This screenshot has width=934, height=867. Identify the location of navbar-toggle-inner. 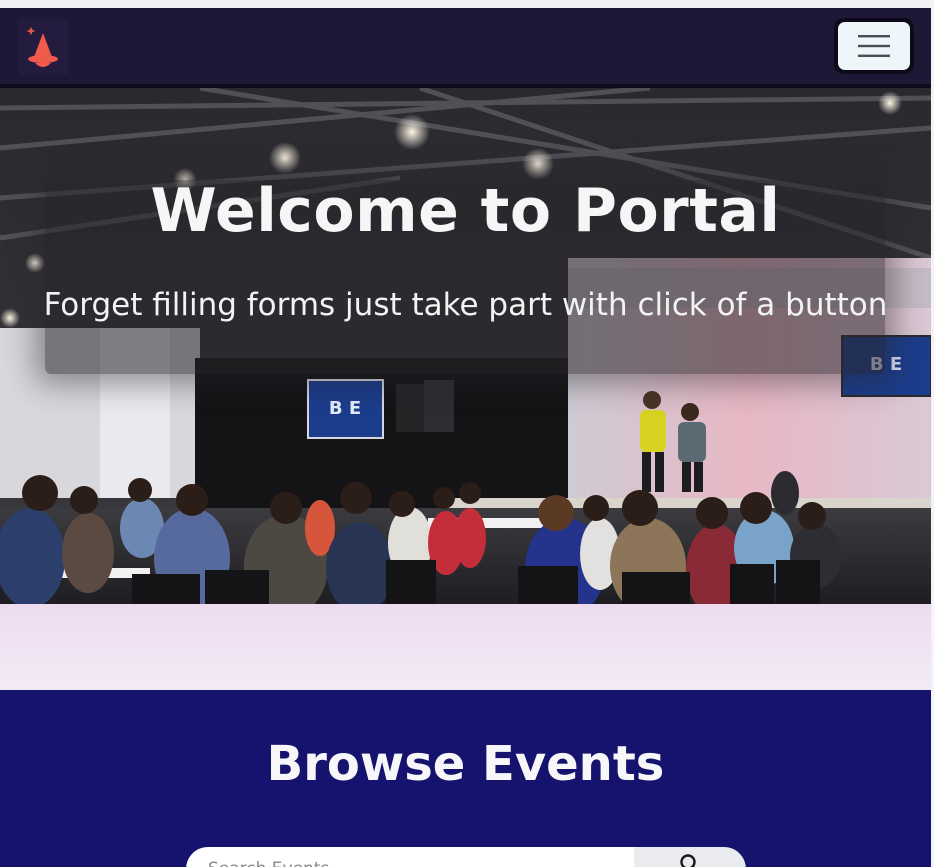
(874, 46).